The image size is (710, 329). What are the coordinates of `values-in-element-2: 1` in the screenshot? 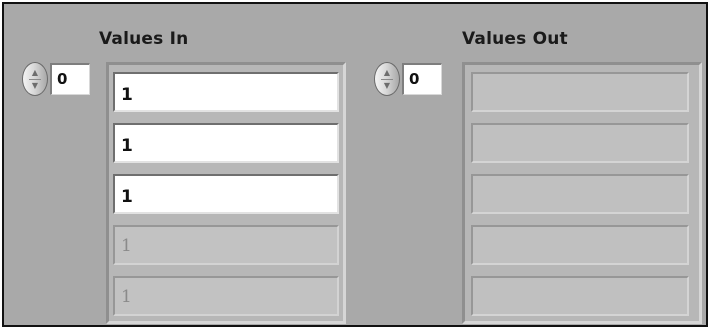 It's located at (226, 194).